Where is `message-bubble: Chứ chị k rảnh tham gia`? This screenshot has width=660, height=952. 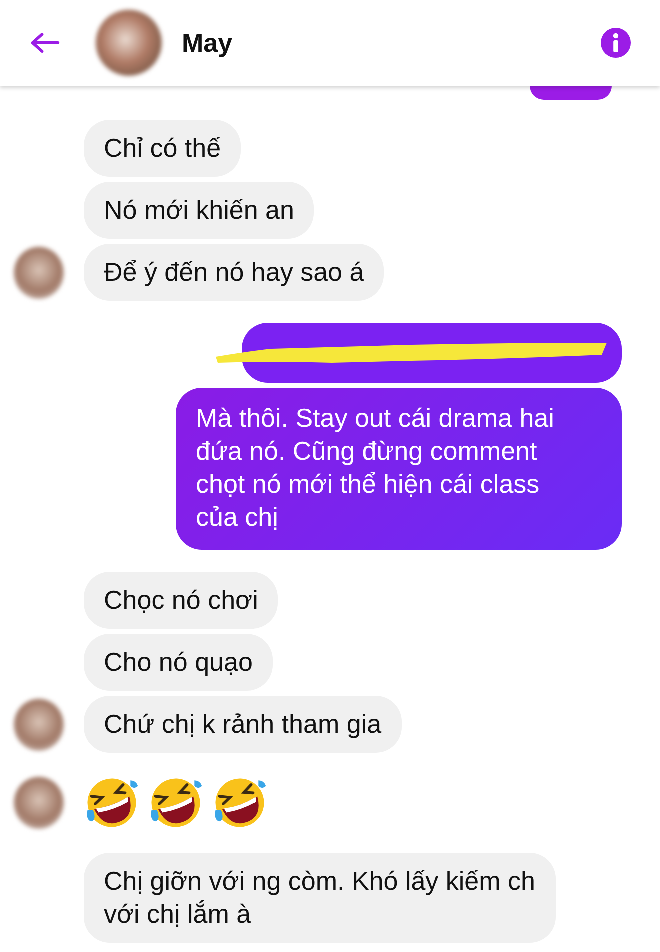
message-bubble: Chứ chị k rảnh tham gia is located at coordinates (243, 724).